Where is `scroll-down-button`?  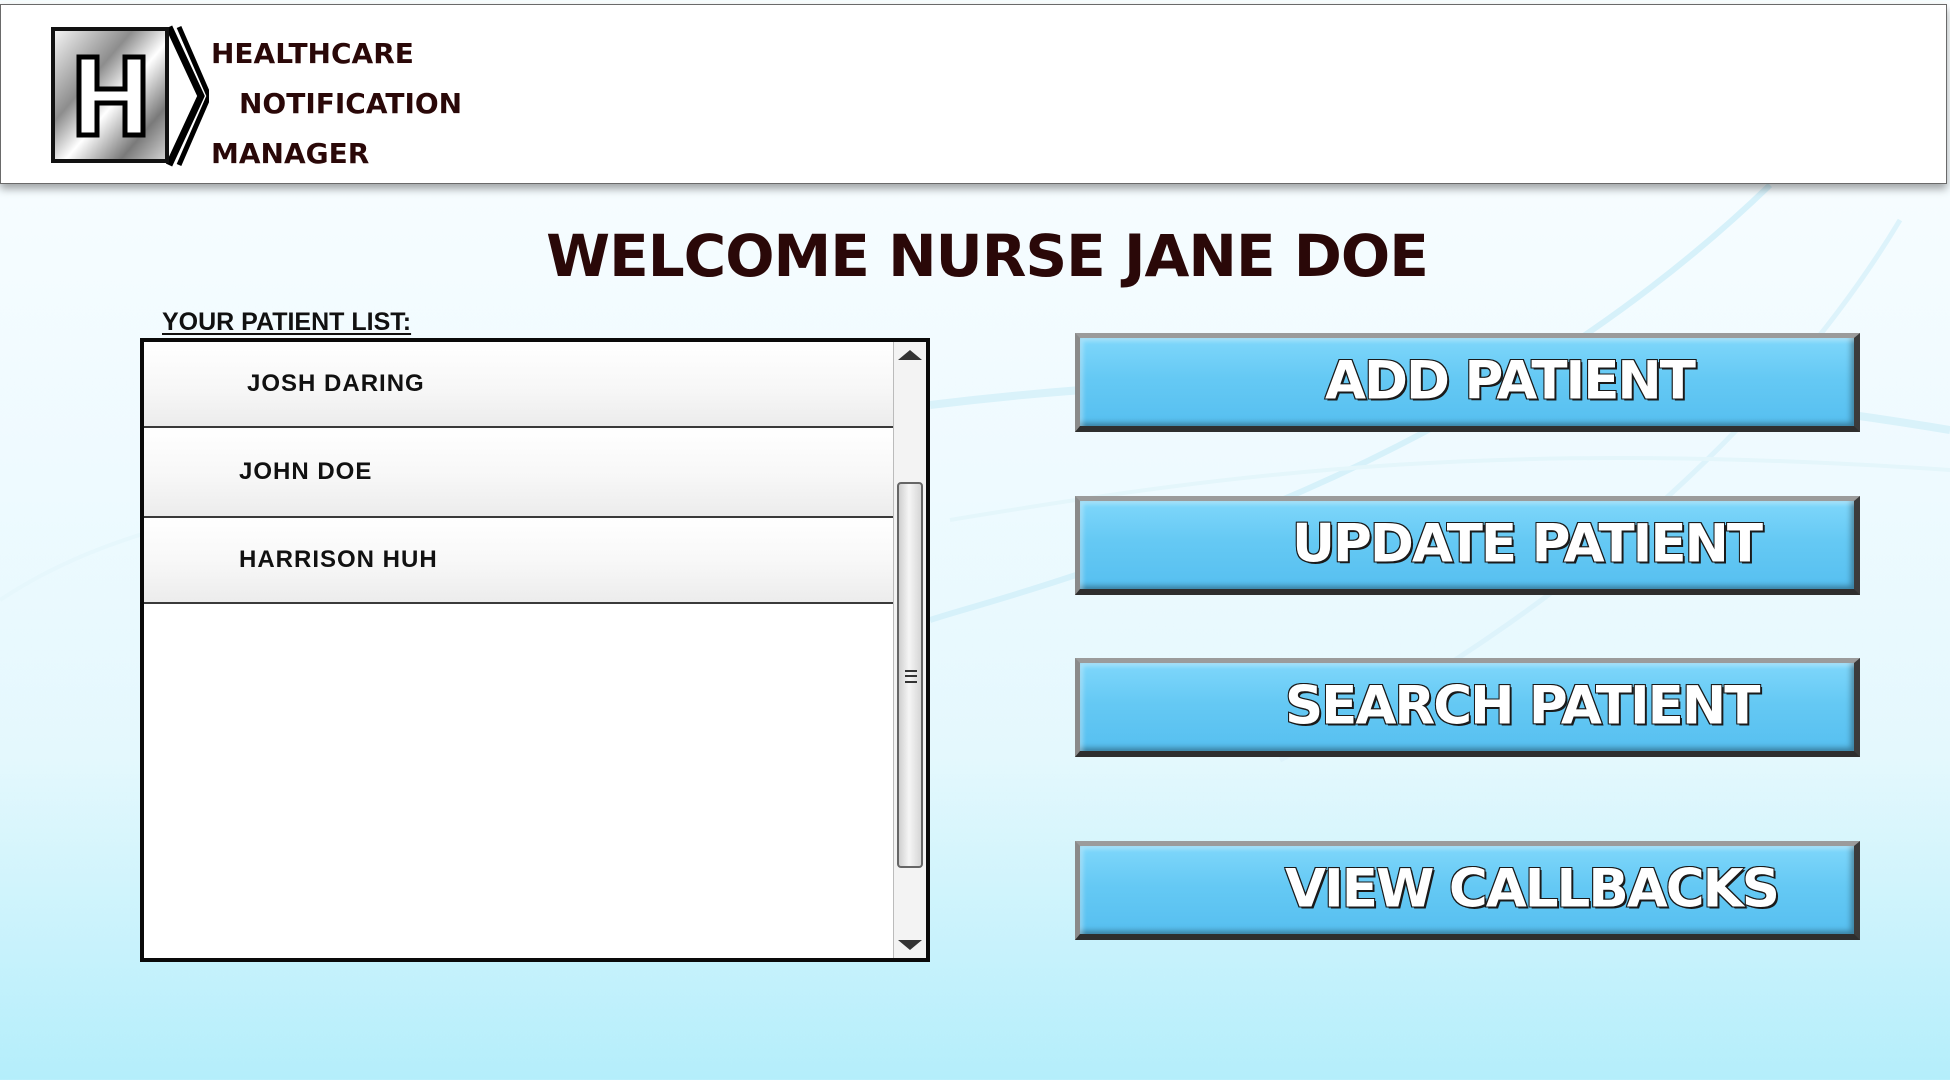
scroll-down-button is located at coordinates (910, 945).